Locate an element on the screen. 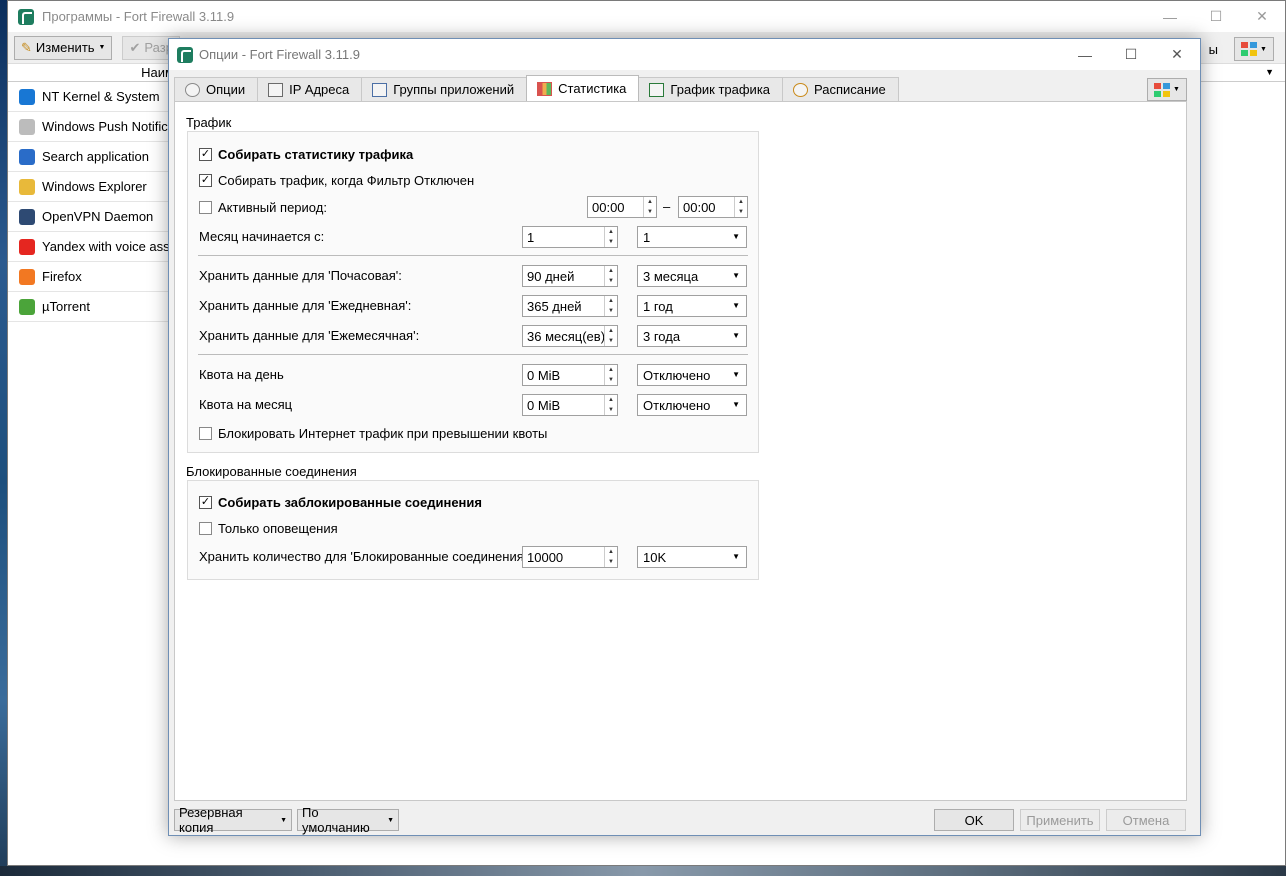 The height and width of the screenshot is (876, 1286). gear-icon is located at coordinates (192, 89).